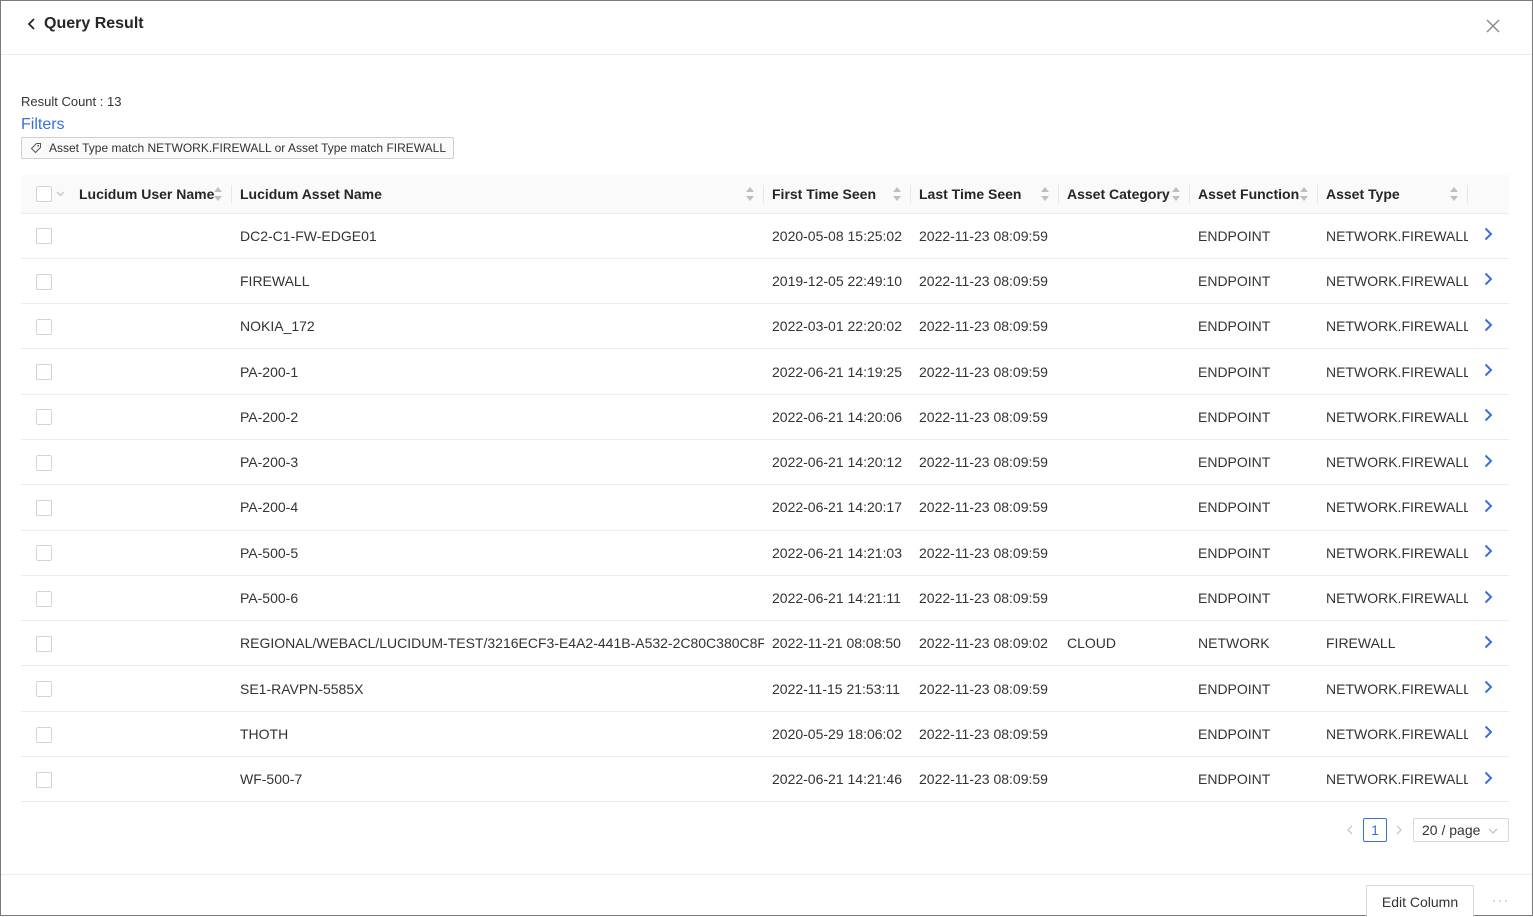  I want to click on cell-asset: NOKIA_172, so click(498, 326).